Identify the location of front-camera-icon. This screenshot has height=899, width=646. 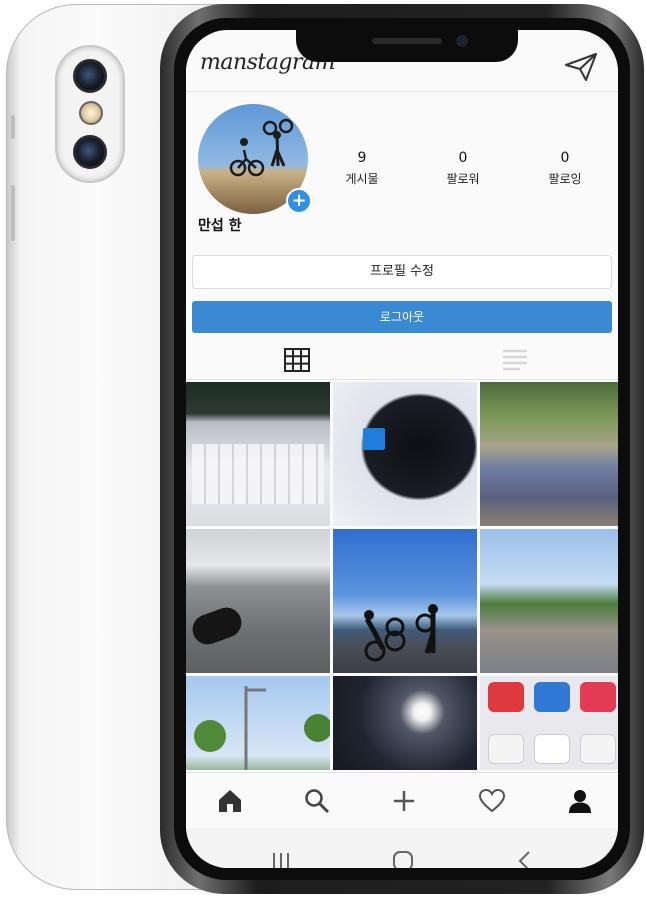
(462, 41).